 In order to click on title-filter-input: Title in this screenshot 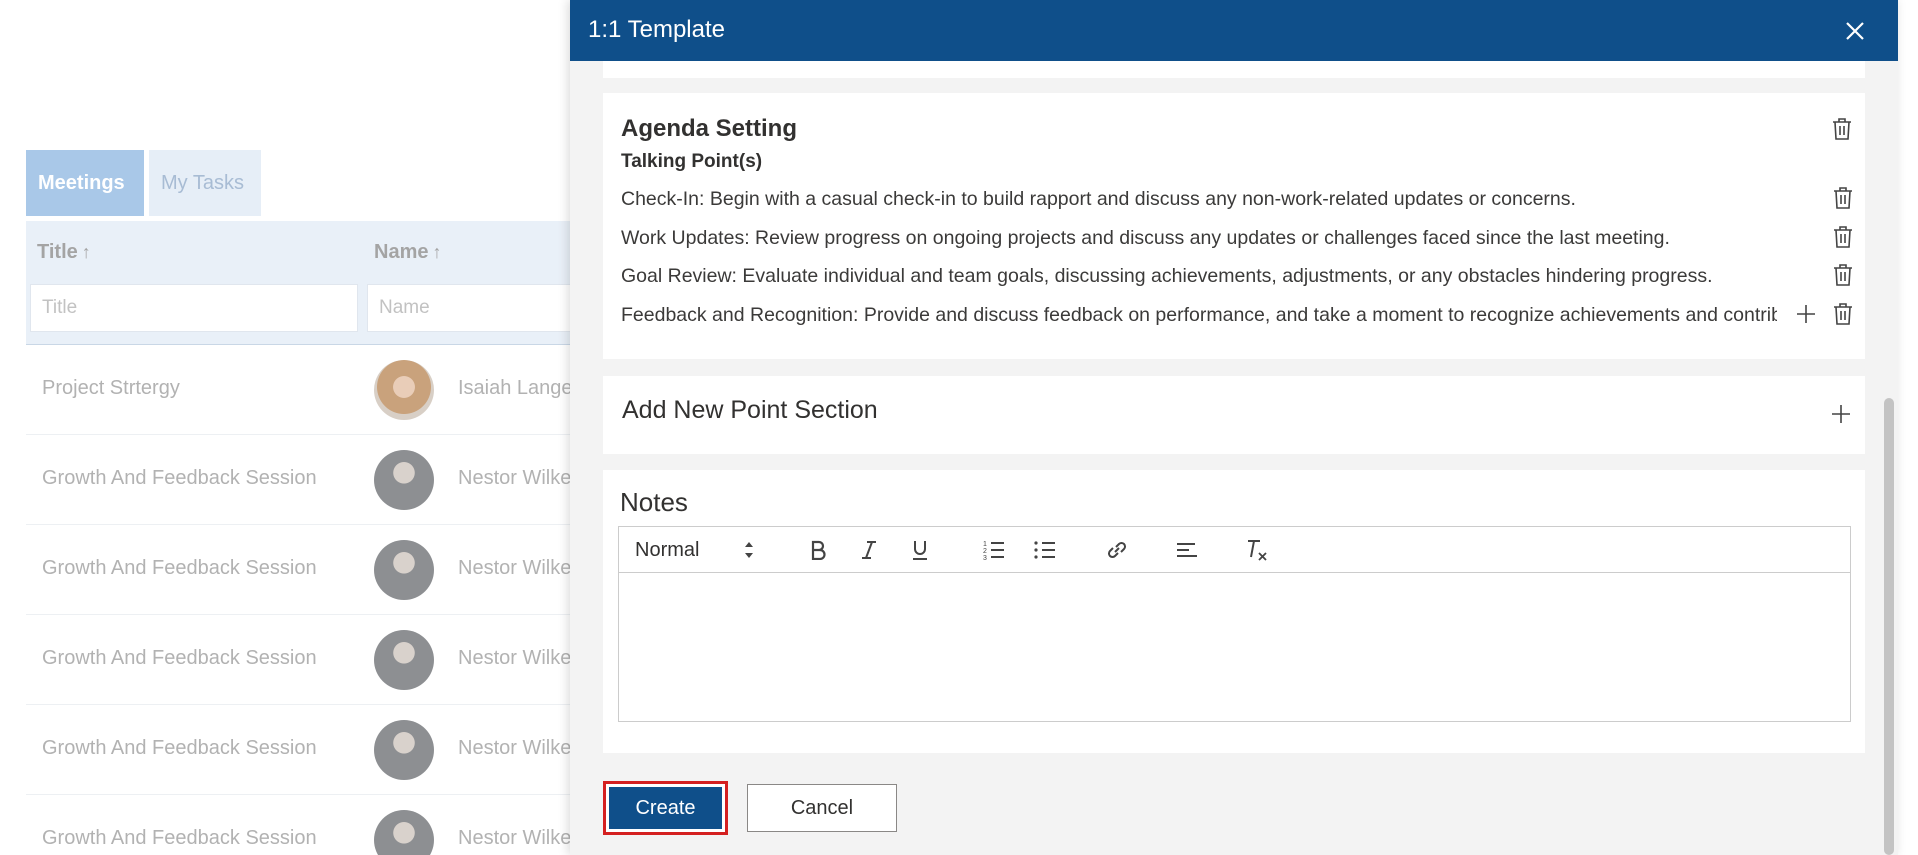, I will do `click(194, 308)`.